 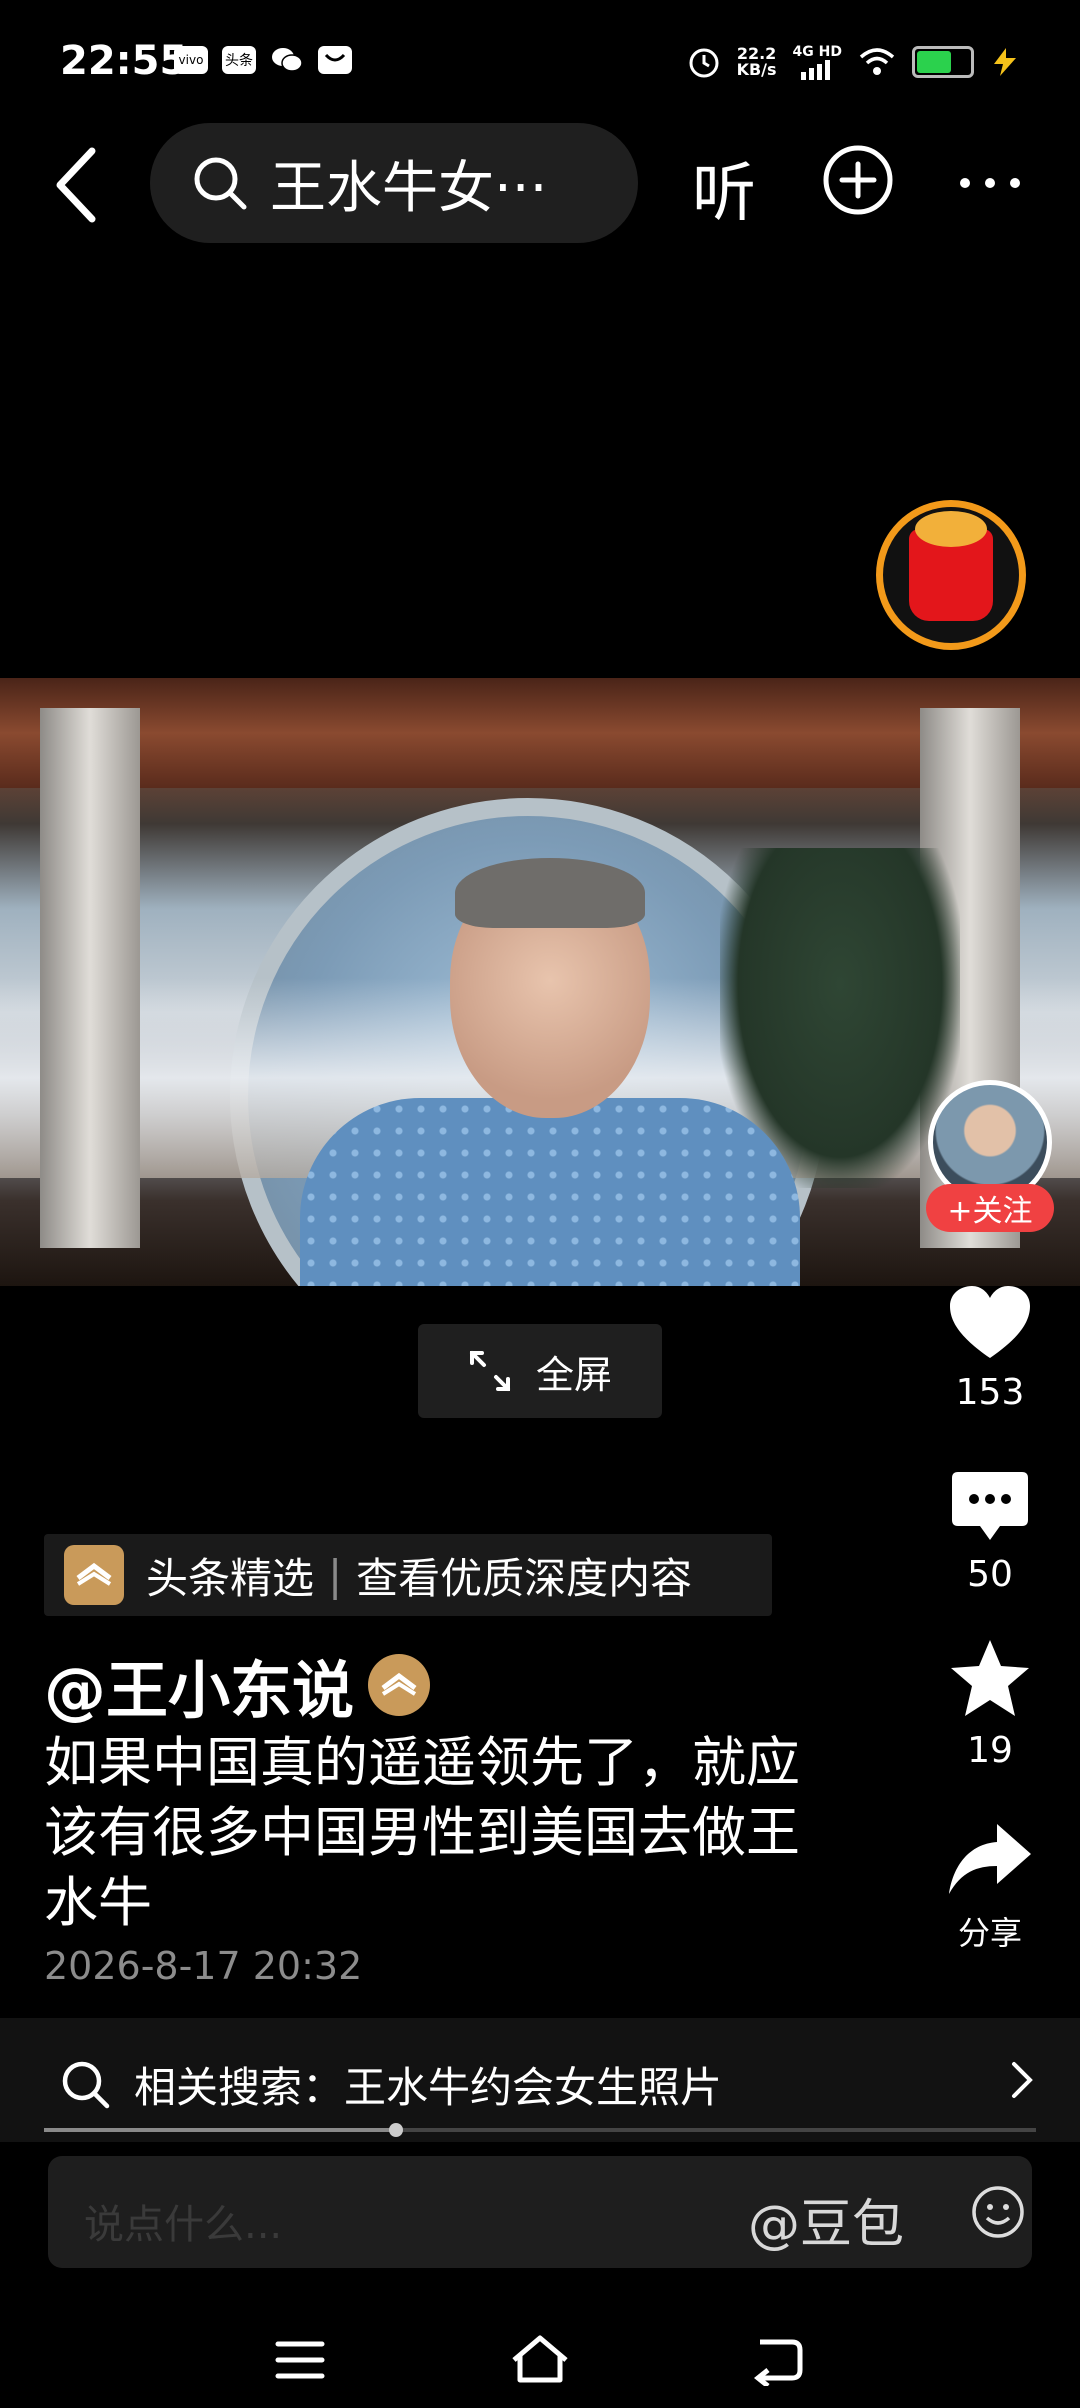 What do you see at coordinates (779, 2360) in the screenshot?
I see `back-nav-icon` at bounding box center [779, 2360].